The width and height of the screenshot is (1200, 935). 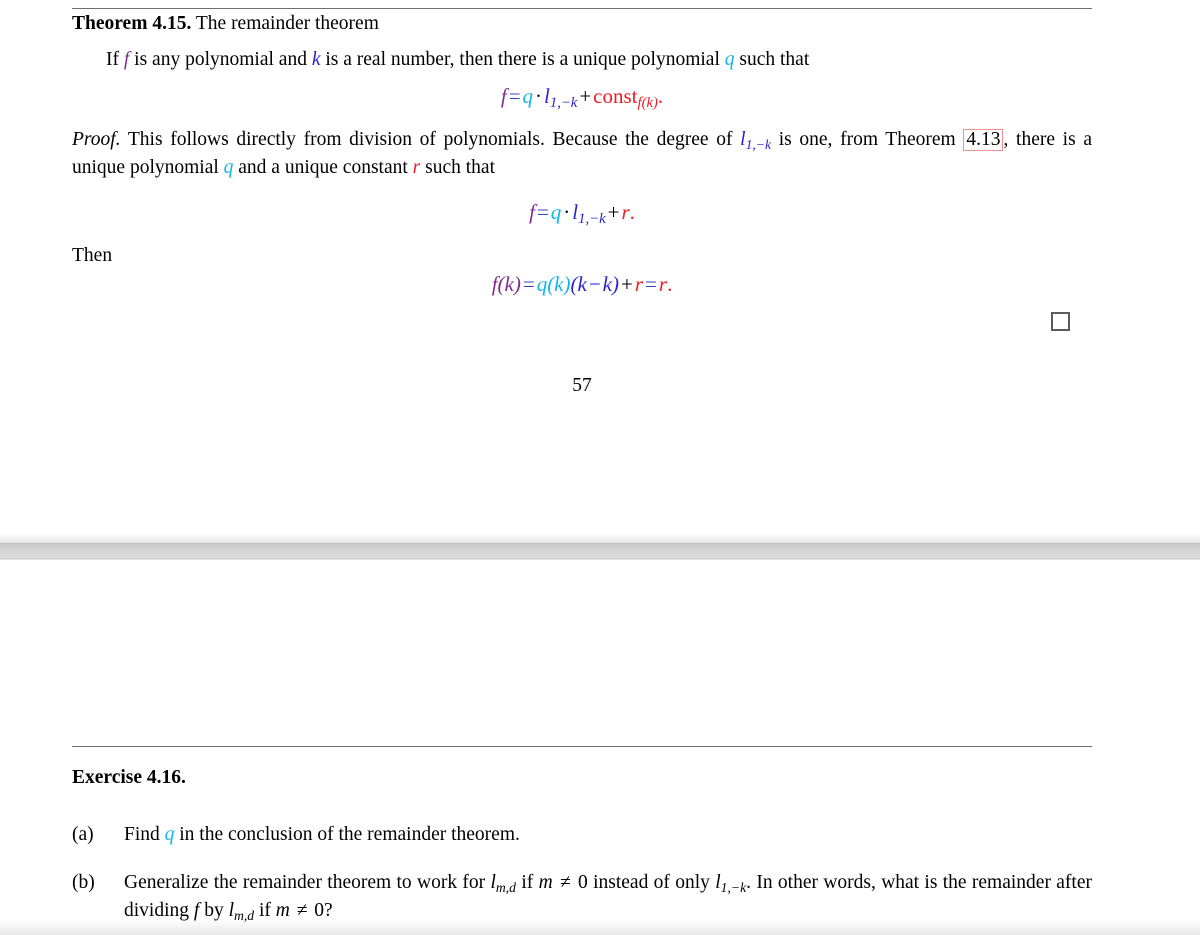 I want to click on exercise-b-mid-2: instead of only, so click(x=651, y=882).